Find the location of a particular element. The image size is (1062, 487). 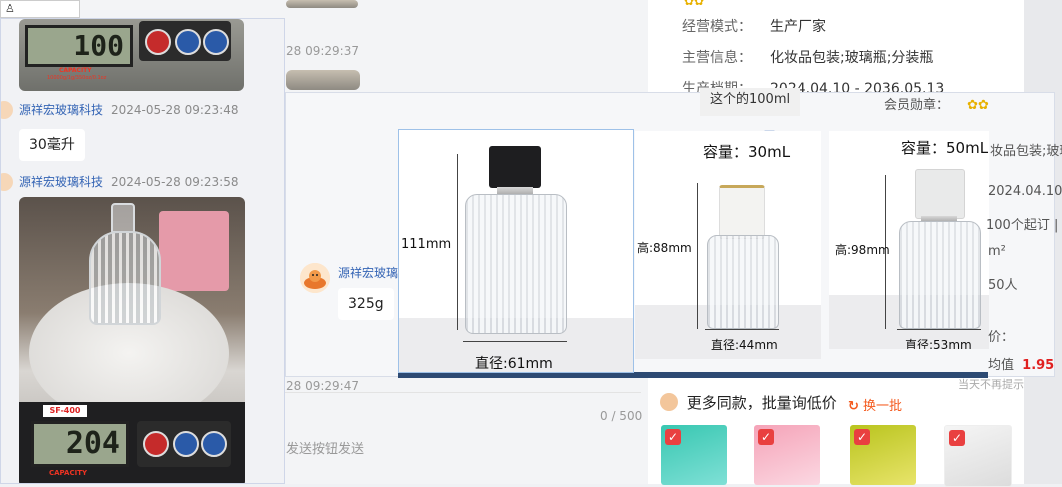

buyer-icon is located at coordinates (669, 402).